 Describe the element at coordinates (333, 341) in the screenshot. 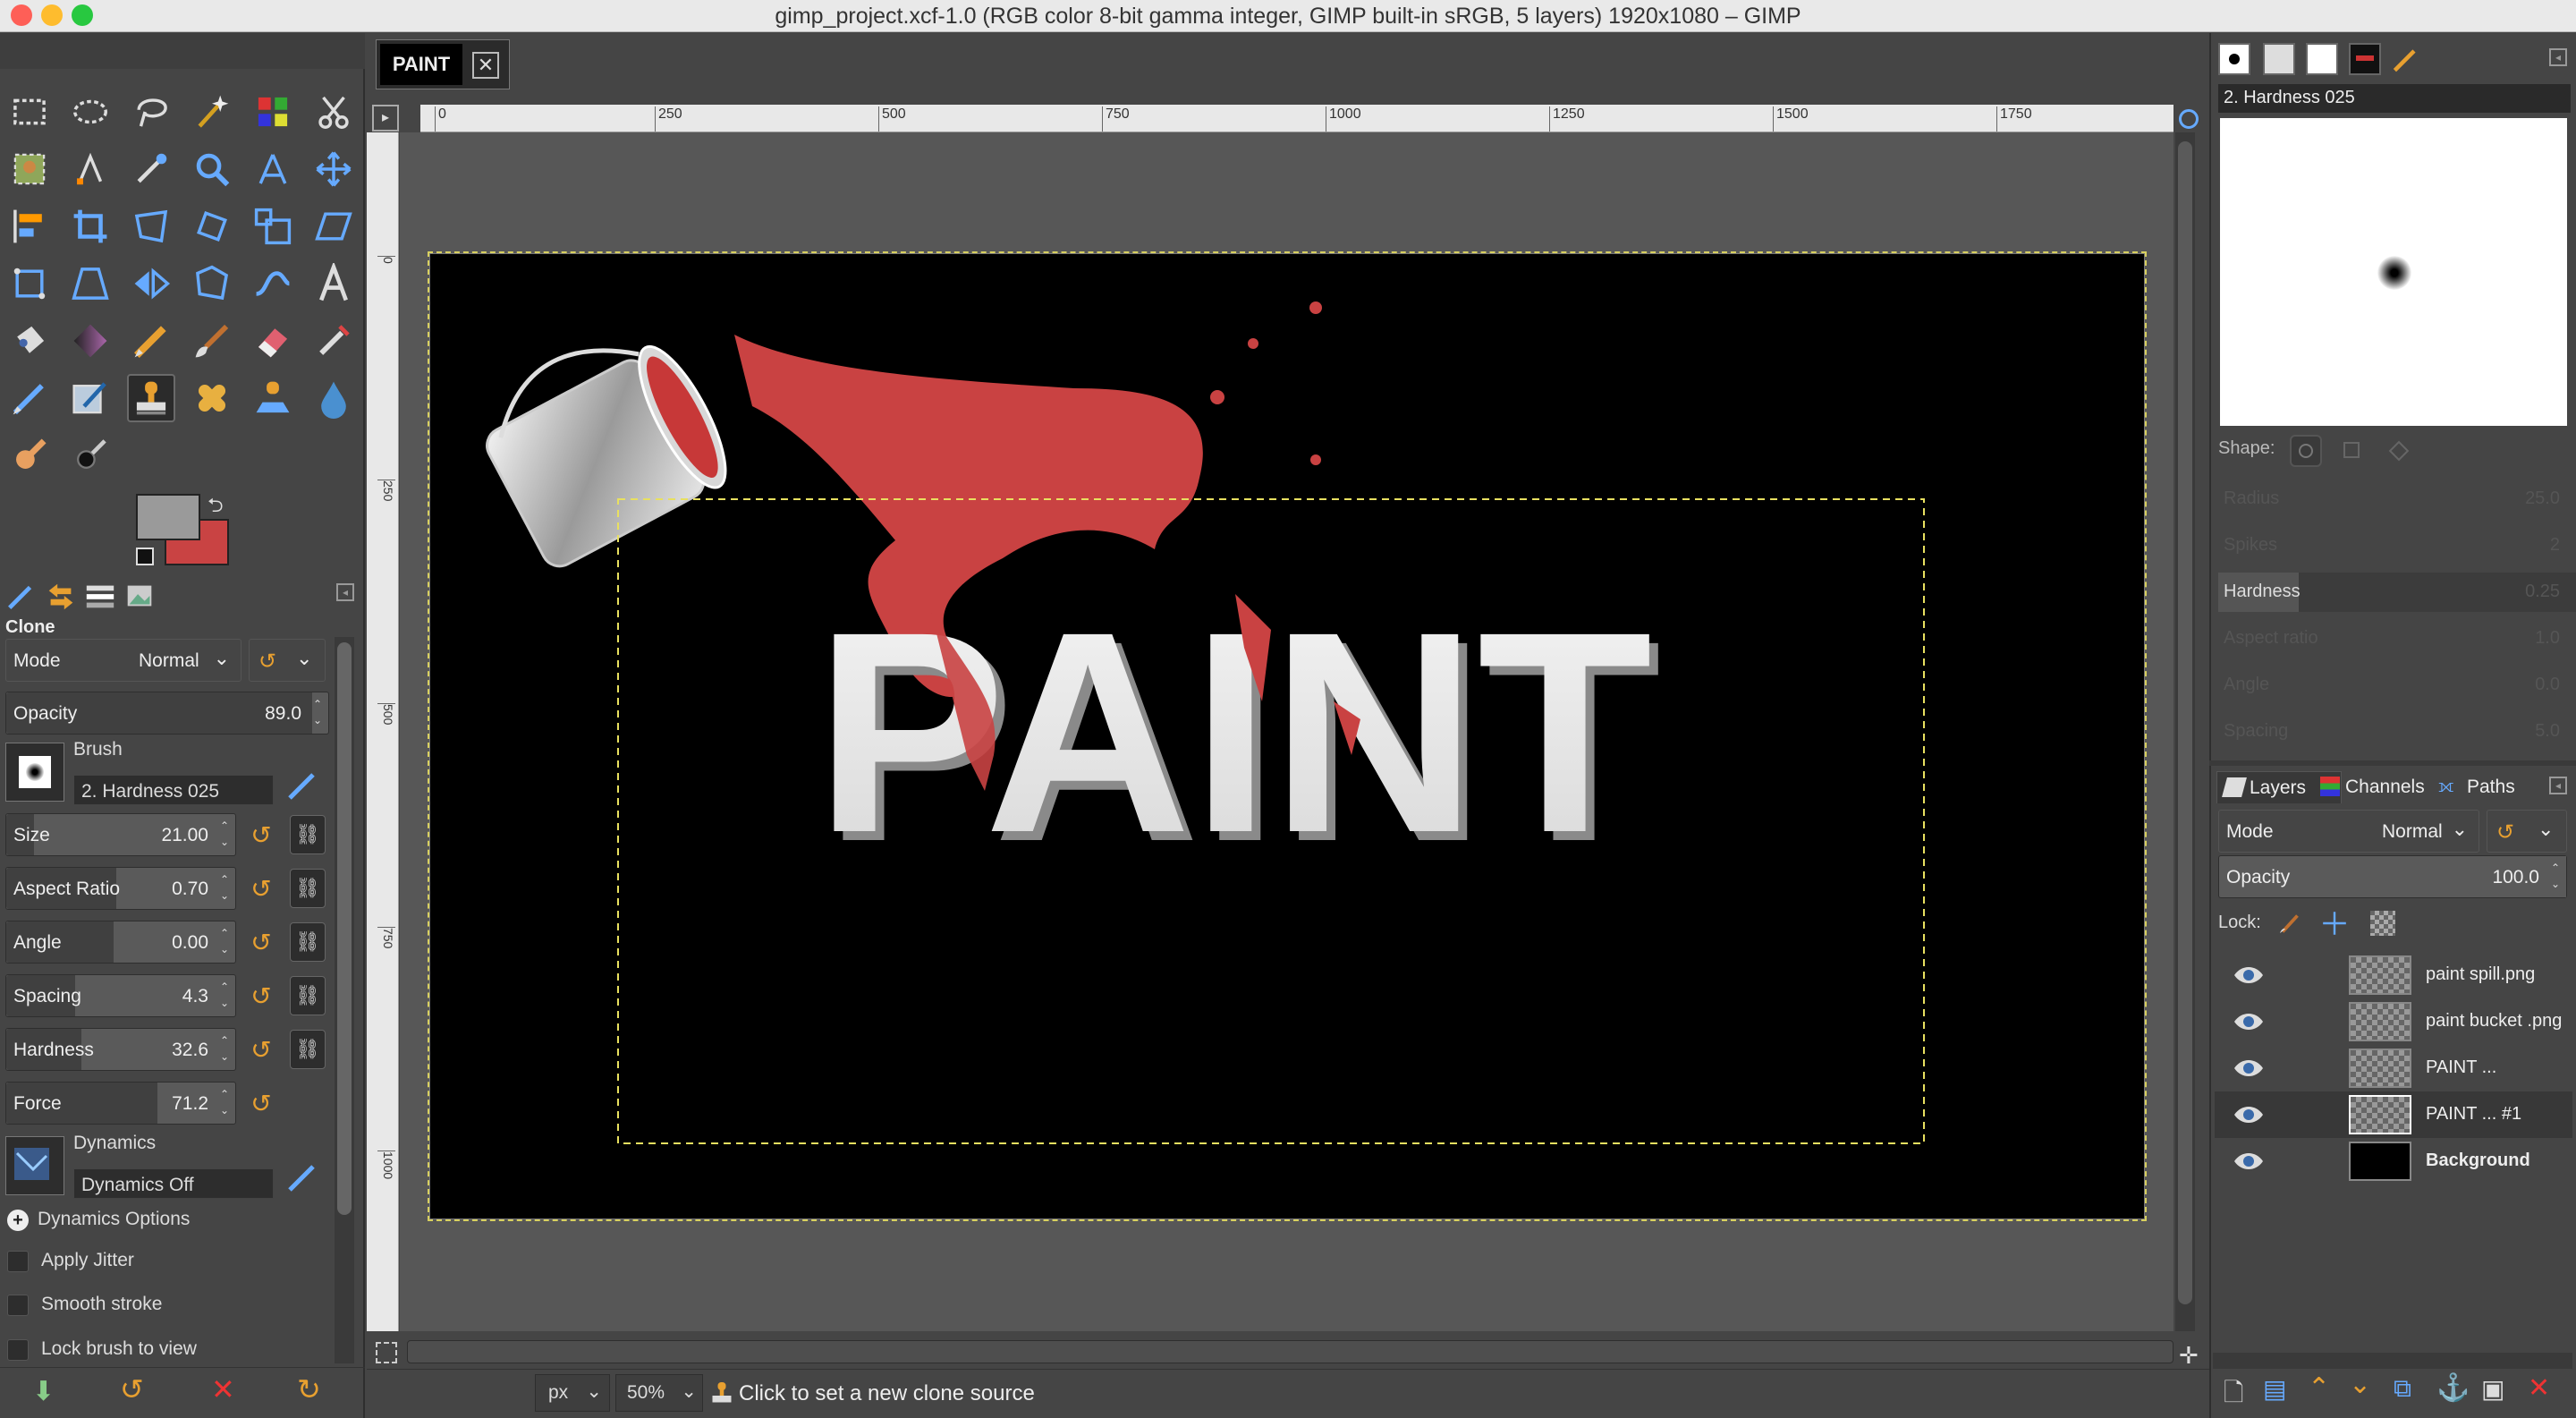

I see `airbrush-tool` at that location.